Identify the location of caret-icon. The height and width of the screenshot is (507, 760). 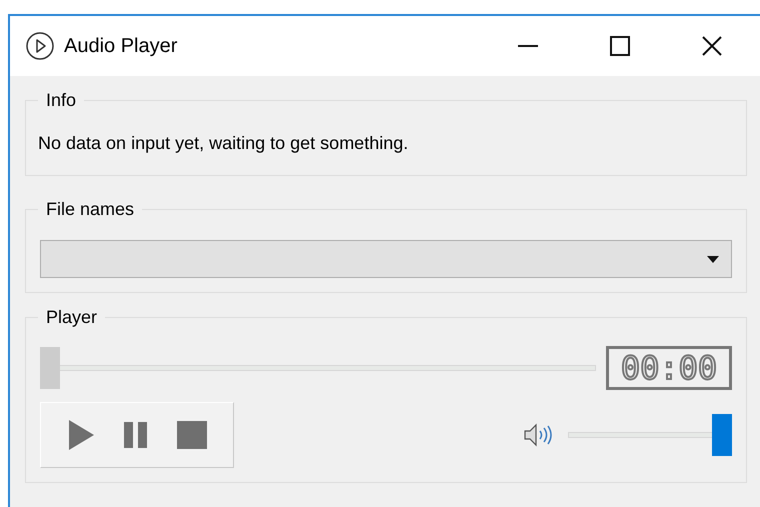
(713, 259).